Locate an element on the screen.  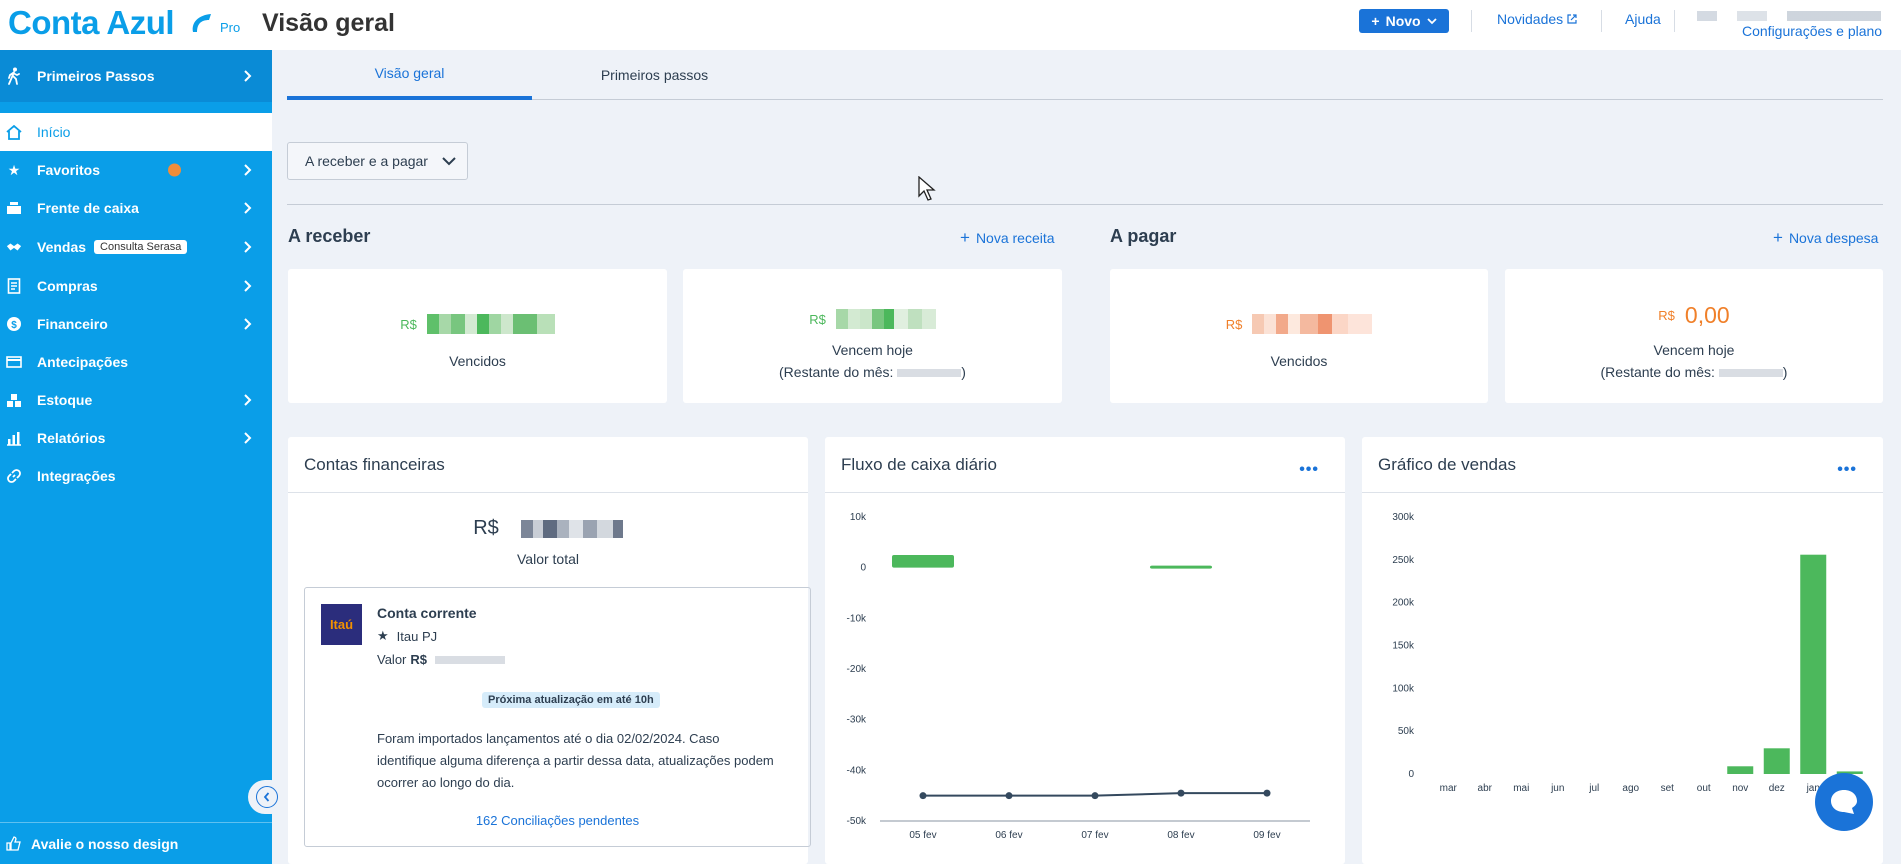
pending-reconciliations-link: 162 Conciliações pendentes is located at coordinates (557, 820).